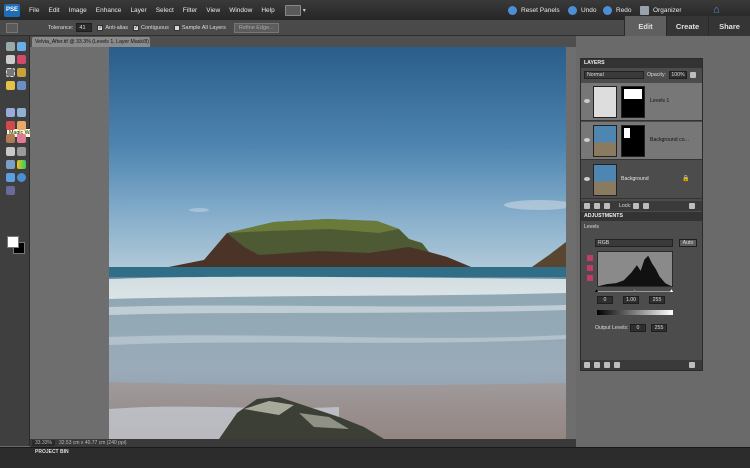 This screenshot has width=750, height=468. What do you see at coordinates (109, 10) in the screenshot?
I see `menu-enhance: Enhance` at bounding box center [109, 10].